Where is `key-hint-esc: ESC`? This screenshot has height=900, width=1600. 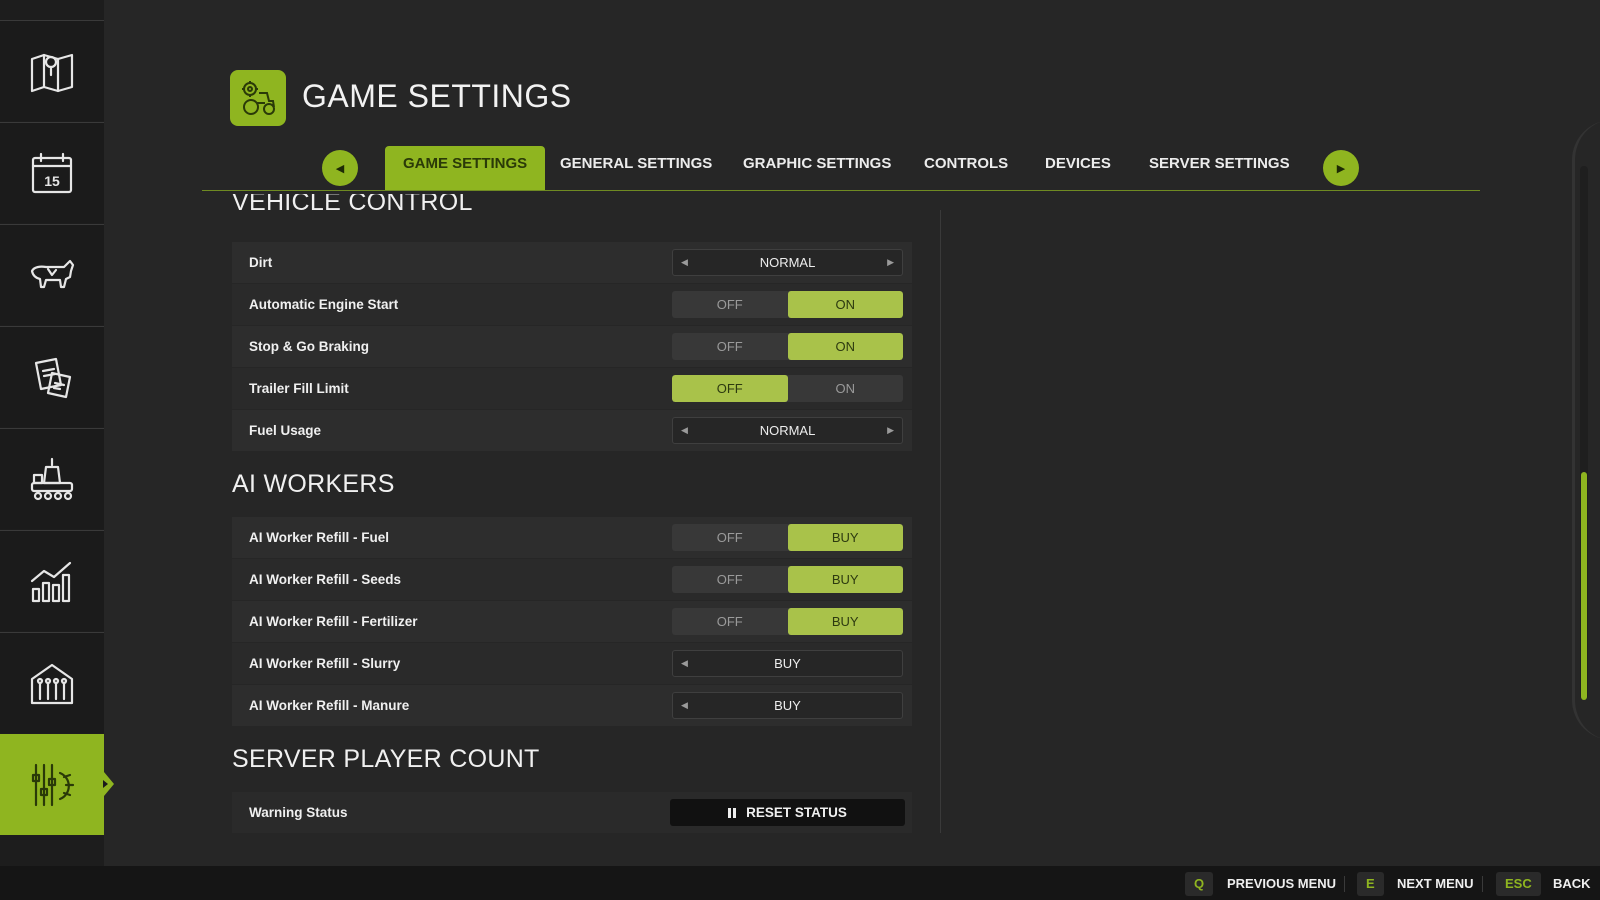 key-hint-esc: ESC is located at coordinates (1518, 884).